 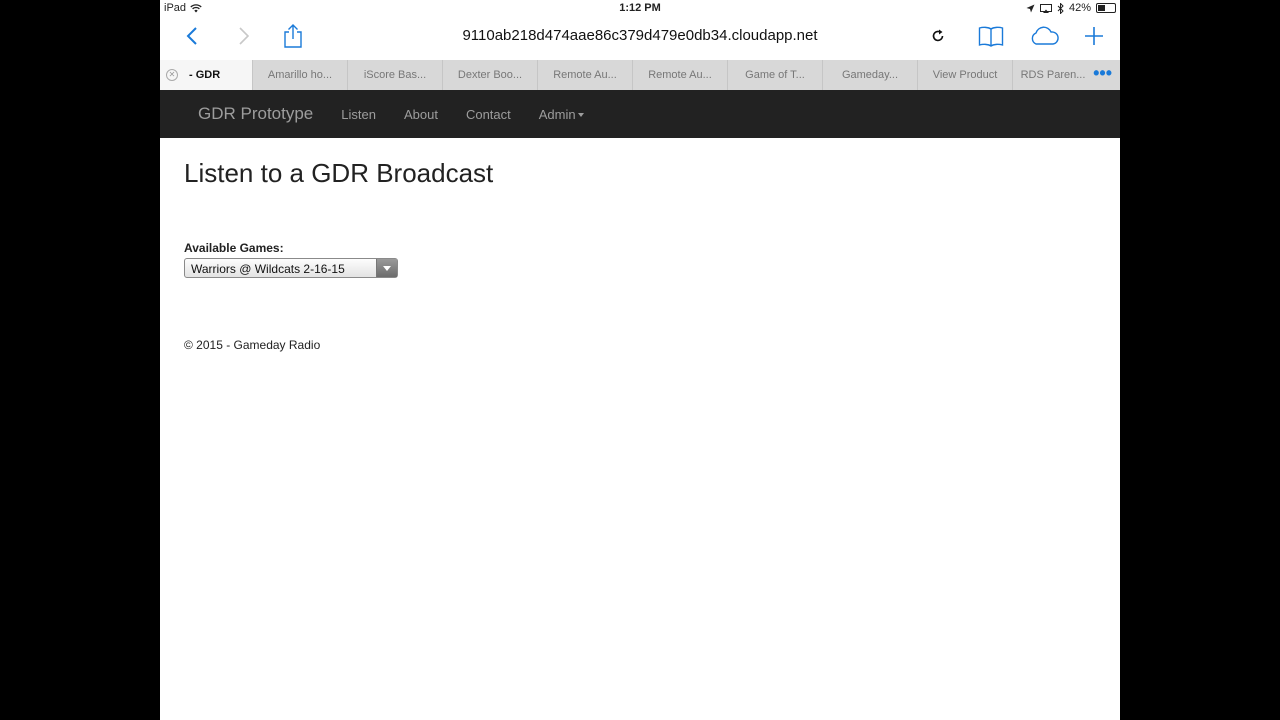 I want to click on tab-label: - GDR, so click(x=205, y=75).